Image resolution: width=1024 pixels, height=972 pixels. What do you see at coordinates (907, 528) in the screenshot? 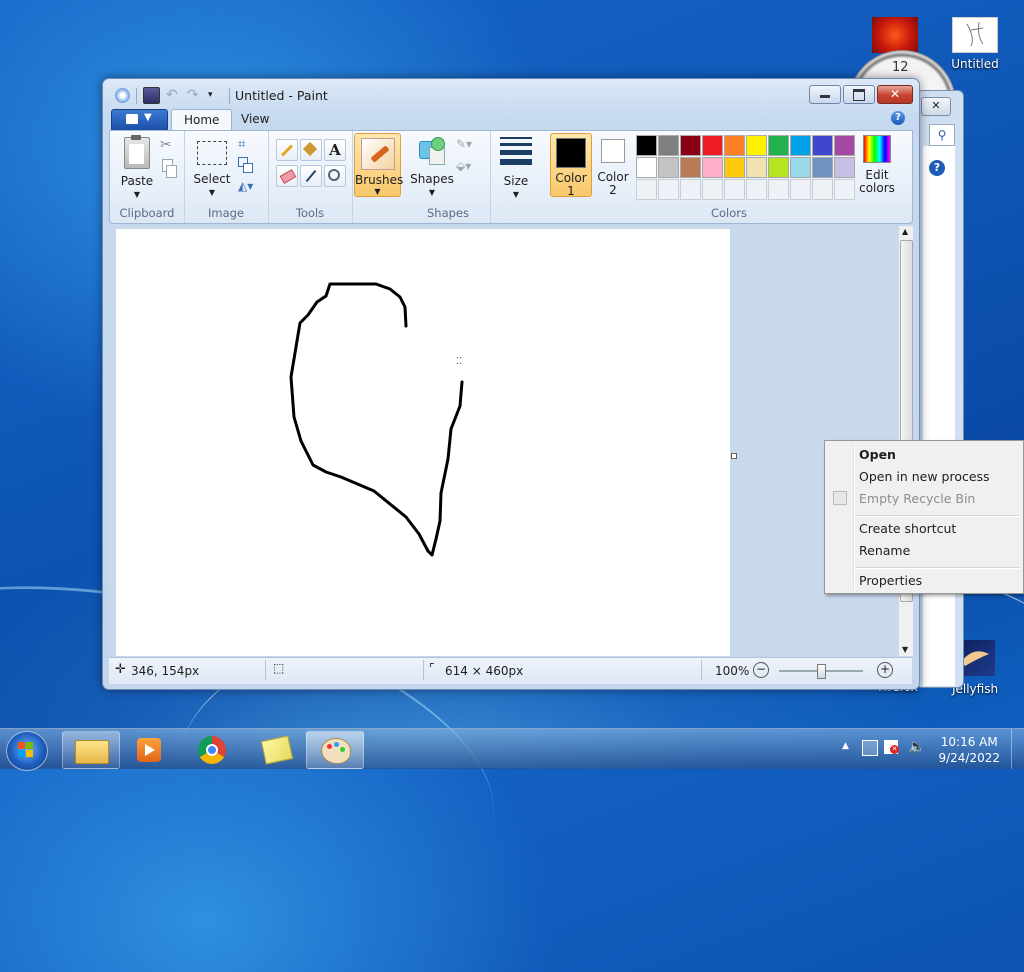
I see `menu-item-create-shortcut: Create shortcut` at bounding box center [907, 528].